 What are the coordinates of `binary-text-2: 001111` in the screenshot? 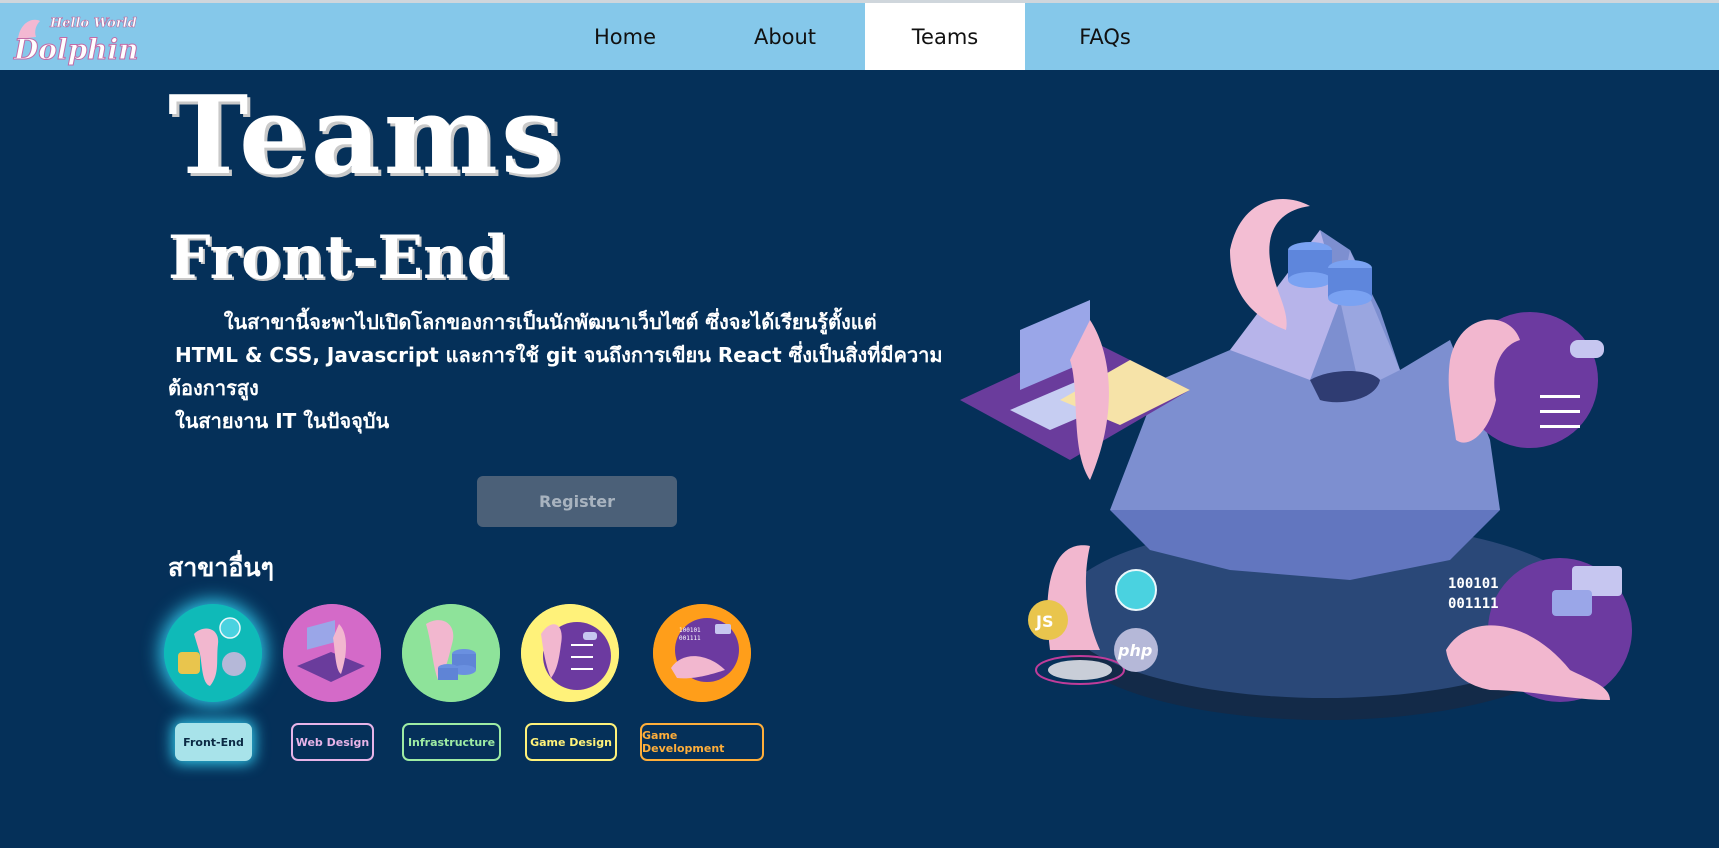 It's located at (1473, 604).